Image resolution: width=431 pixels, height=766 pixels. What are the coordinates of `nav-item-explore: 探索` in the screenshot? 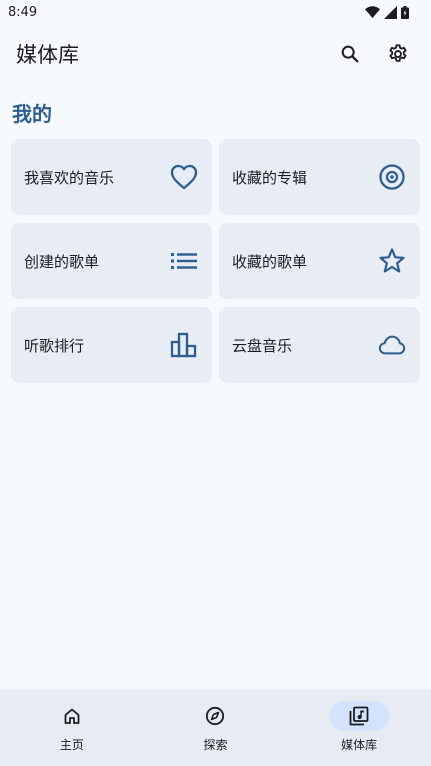 It's located at (215, 727).